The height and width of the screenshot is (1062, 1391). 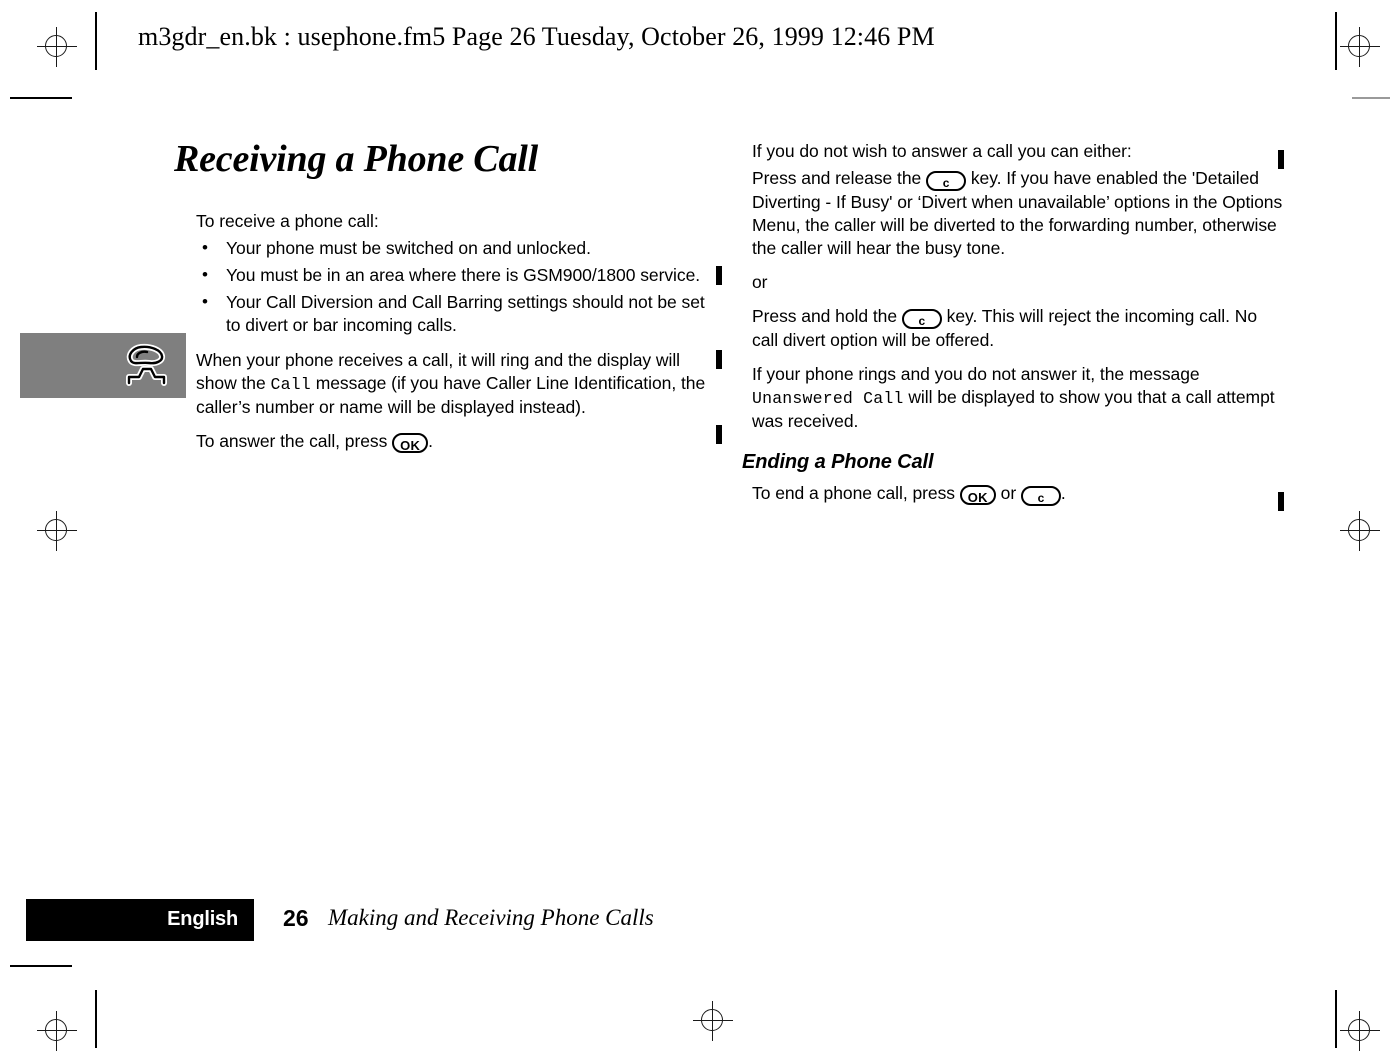 What do you see at coordinates (828, 398) in the screenshot?
I see `lcd-message-unanswered-call: Unanswered Call` at bounding box center [828, 398].